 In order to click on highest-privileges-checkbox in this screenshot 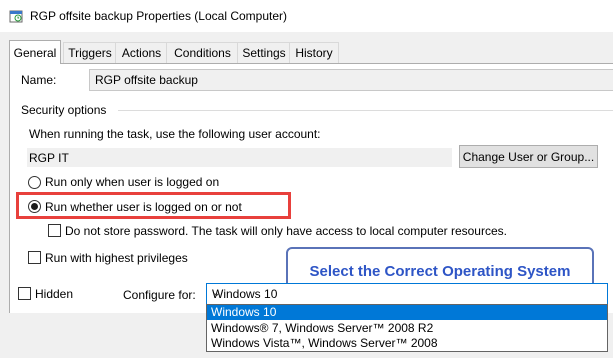, I will do `click(34, 257)`.